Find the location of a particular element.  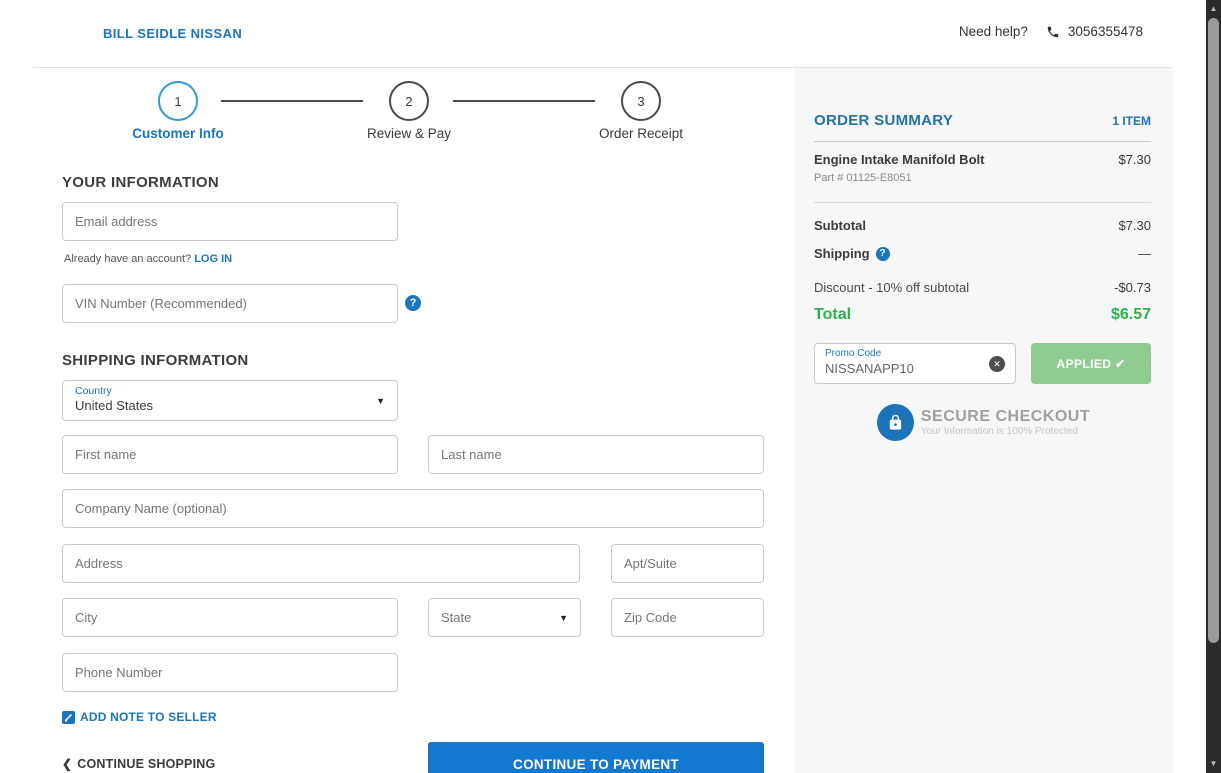

step-3-circle: 3 is located at coordinates (641, 101).